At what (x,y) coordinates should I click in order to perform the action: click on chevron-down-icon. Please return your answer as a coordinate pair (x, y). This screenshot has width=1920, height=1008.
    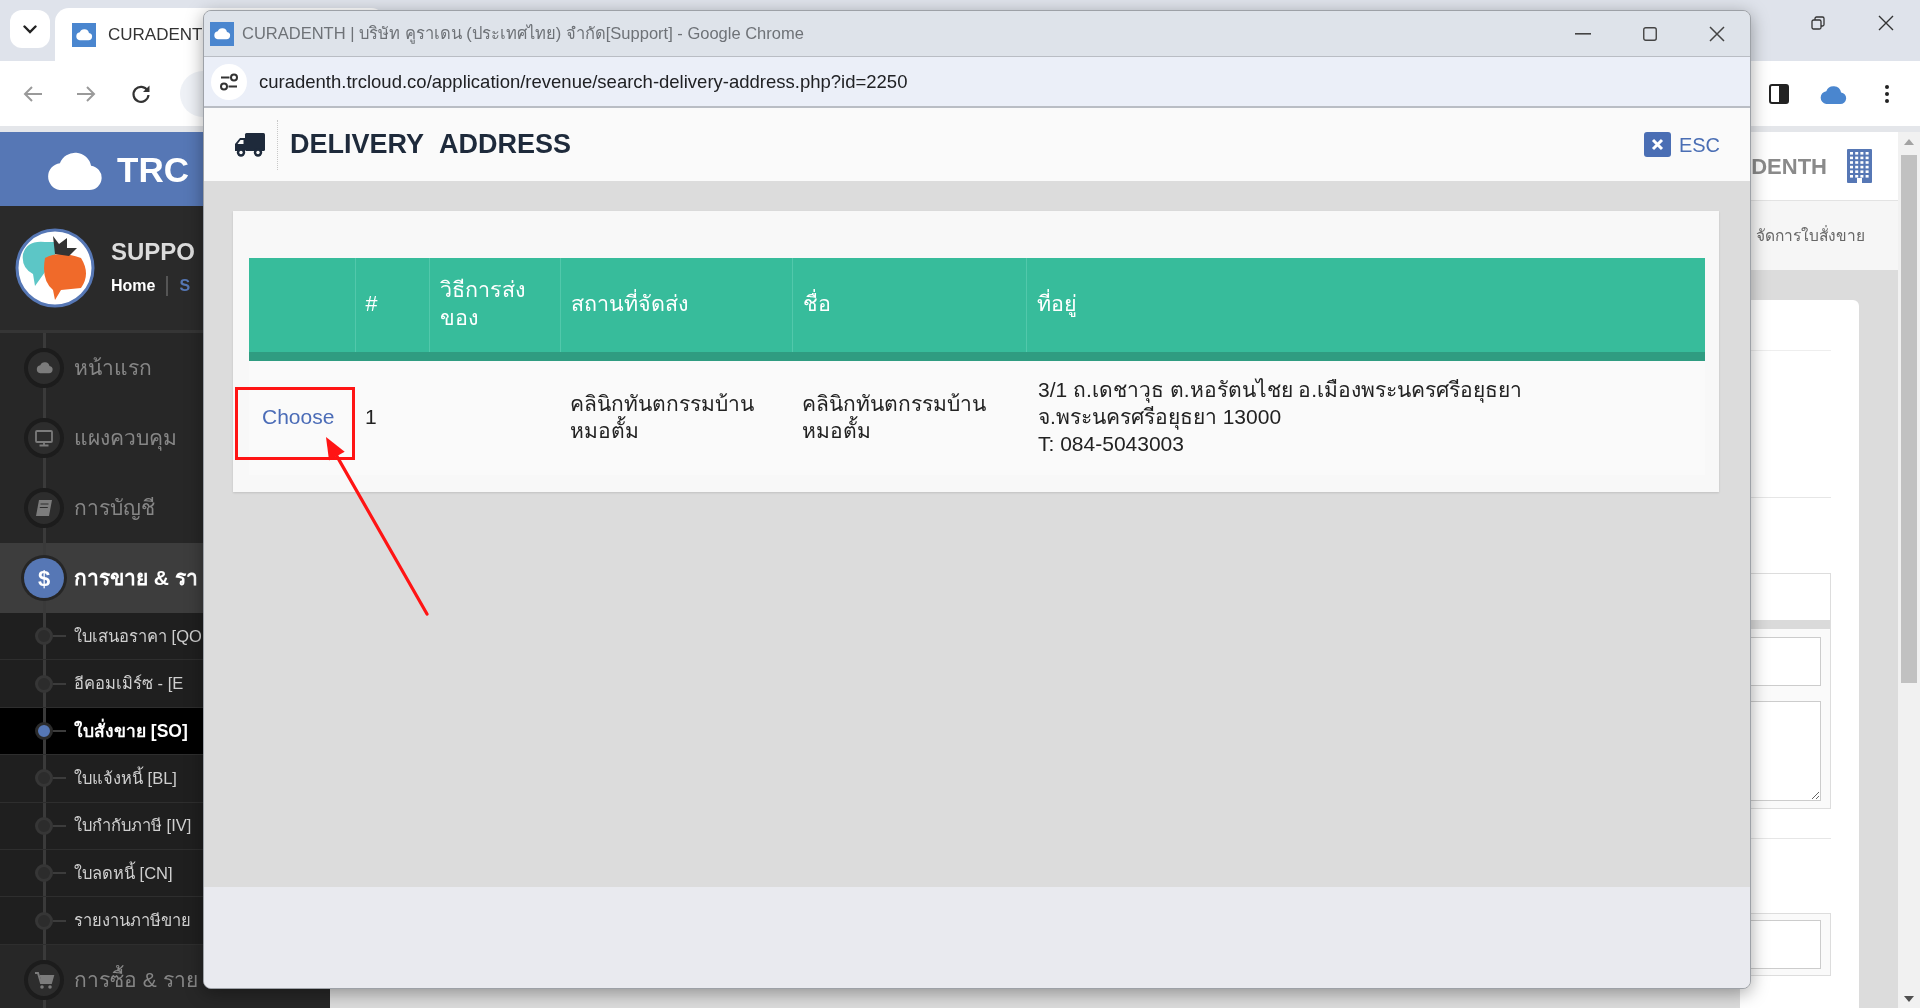
    Looking at the image, I should click on (30, 29).